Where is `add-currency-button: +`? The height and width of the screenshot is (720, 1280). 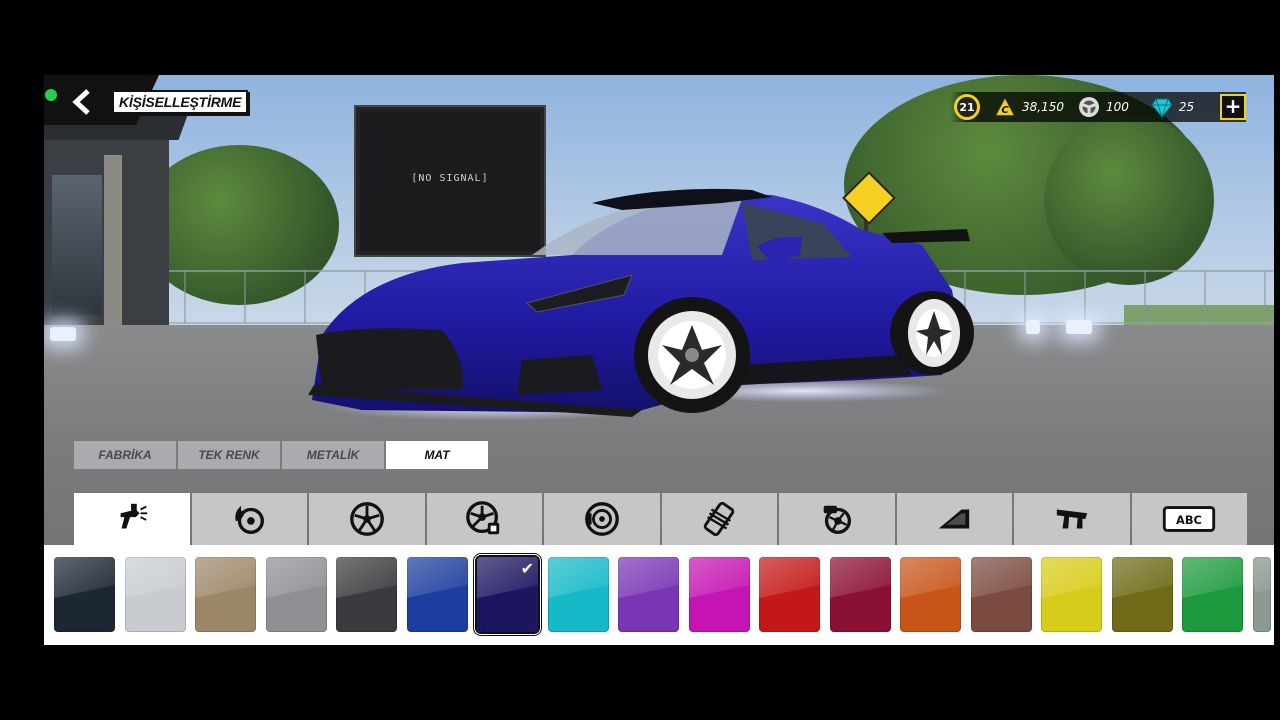 add-currency-button: + is located at coordinates (1233, 107).